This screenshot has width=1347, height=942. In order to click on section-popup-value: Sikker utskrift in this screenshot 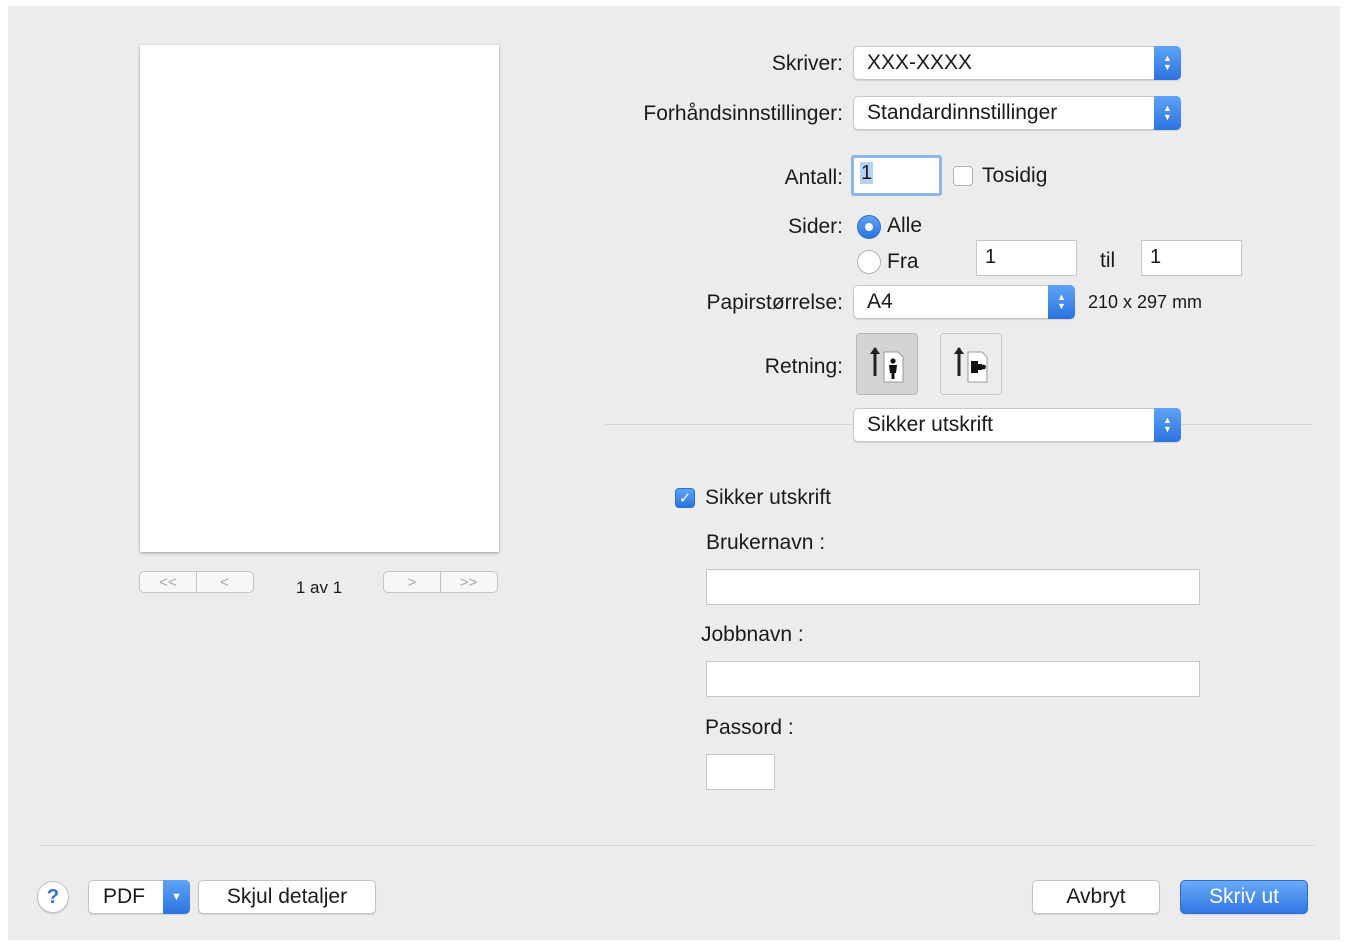, I will do `click(930, 424)`.